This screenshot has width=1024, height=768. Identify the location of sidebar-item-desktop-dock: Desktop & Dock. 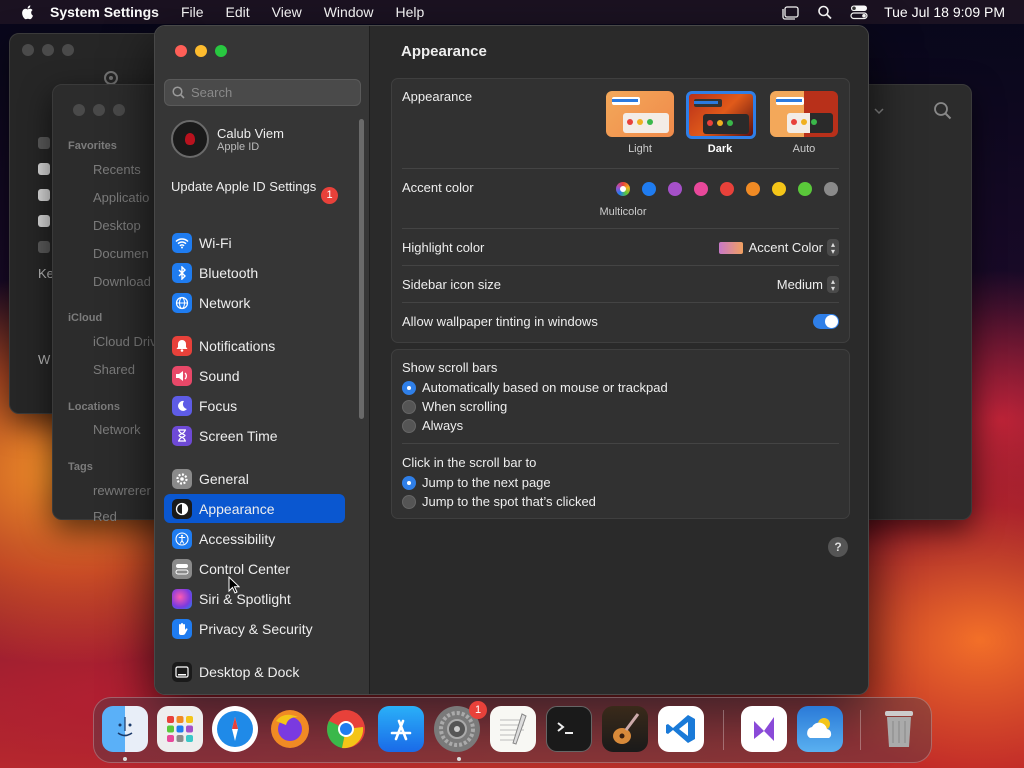
(254, 671).